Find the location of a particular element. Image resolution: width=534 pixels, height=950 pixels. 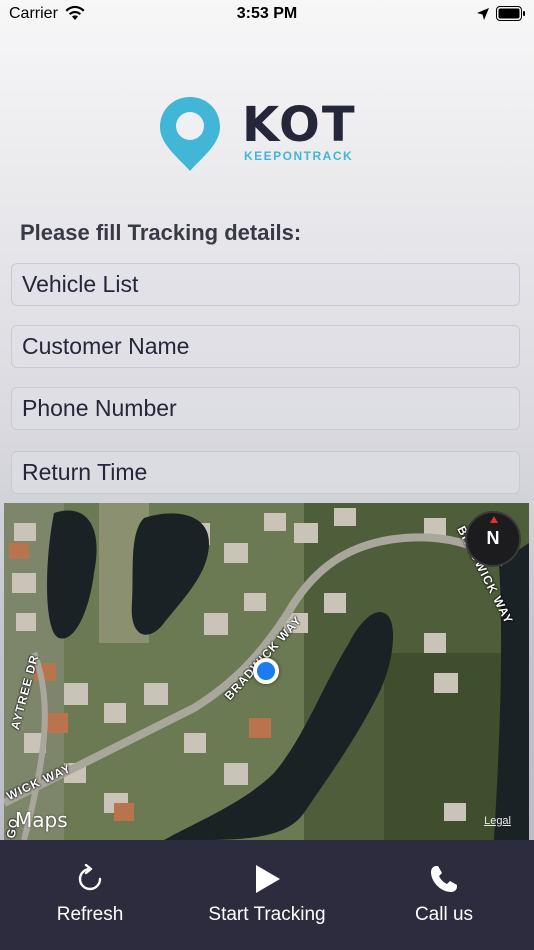

app-logo: KOT KEEPONTRACK is located at coordinates (268, 135).